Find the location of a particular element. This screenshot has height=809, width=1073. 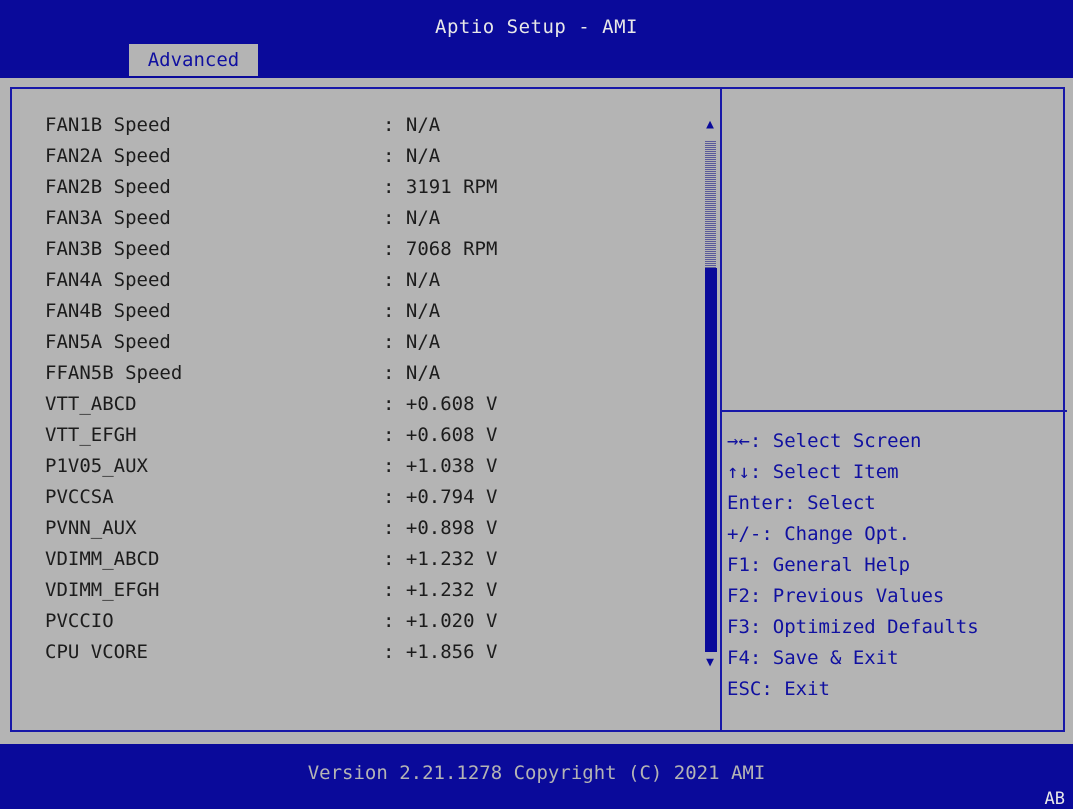

item-label: VTT_ABCD is located at coordinates (91, 404).